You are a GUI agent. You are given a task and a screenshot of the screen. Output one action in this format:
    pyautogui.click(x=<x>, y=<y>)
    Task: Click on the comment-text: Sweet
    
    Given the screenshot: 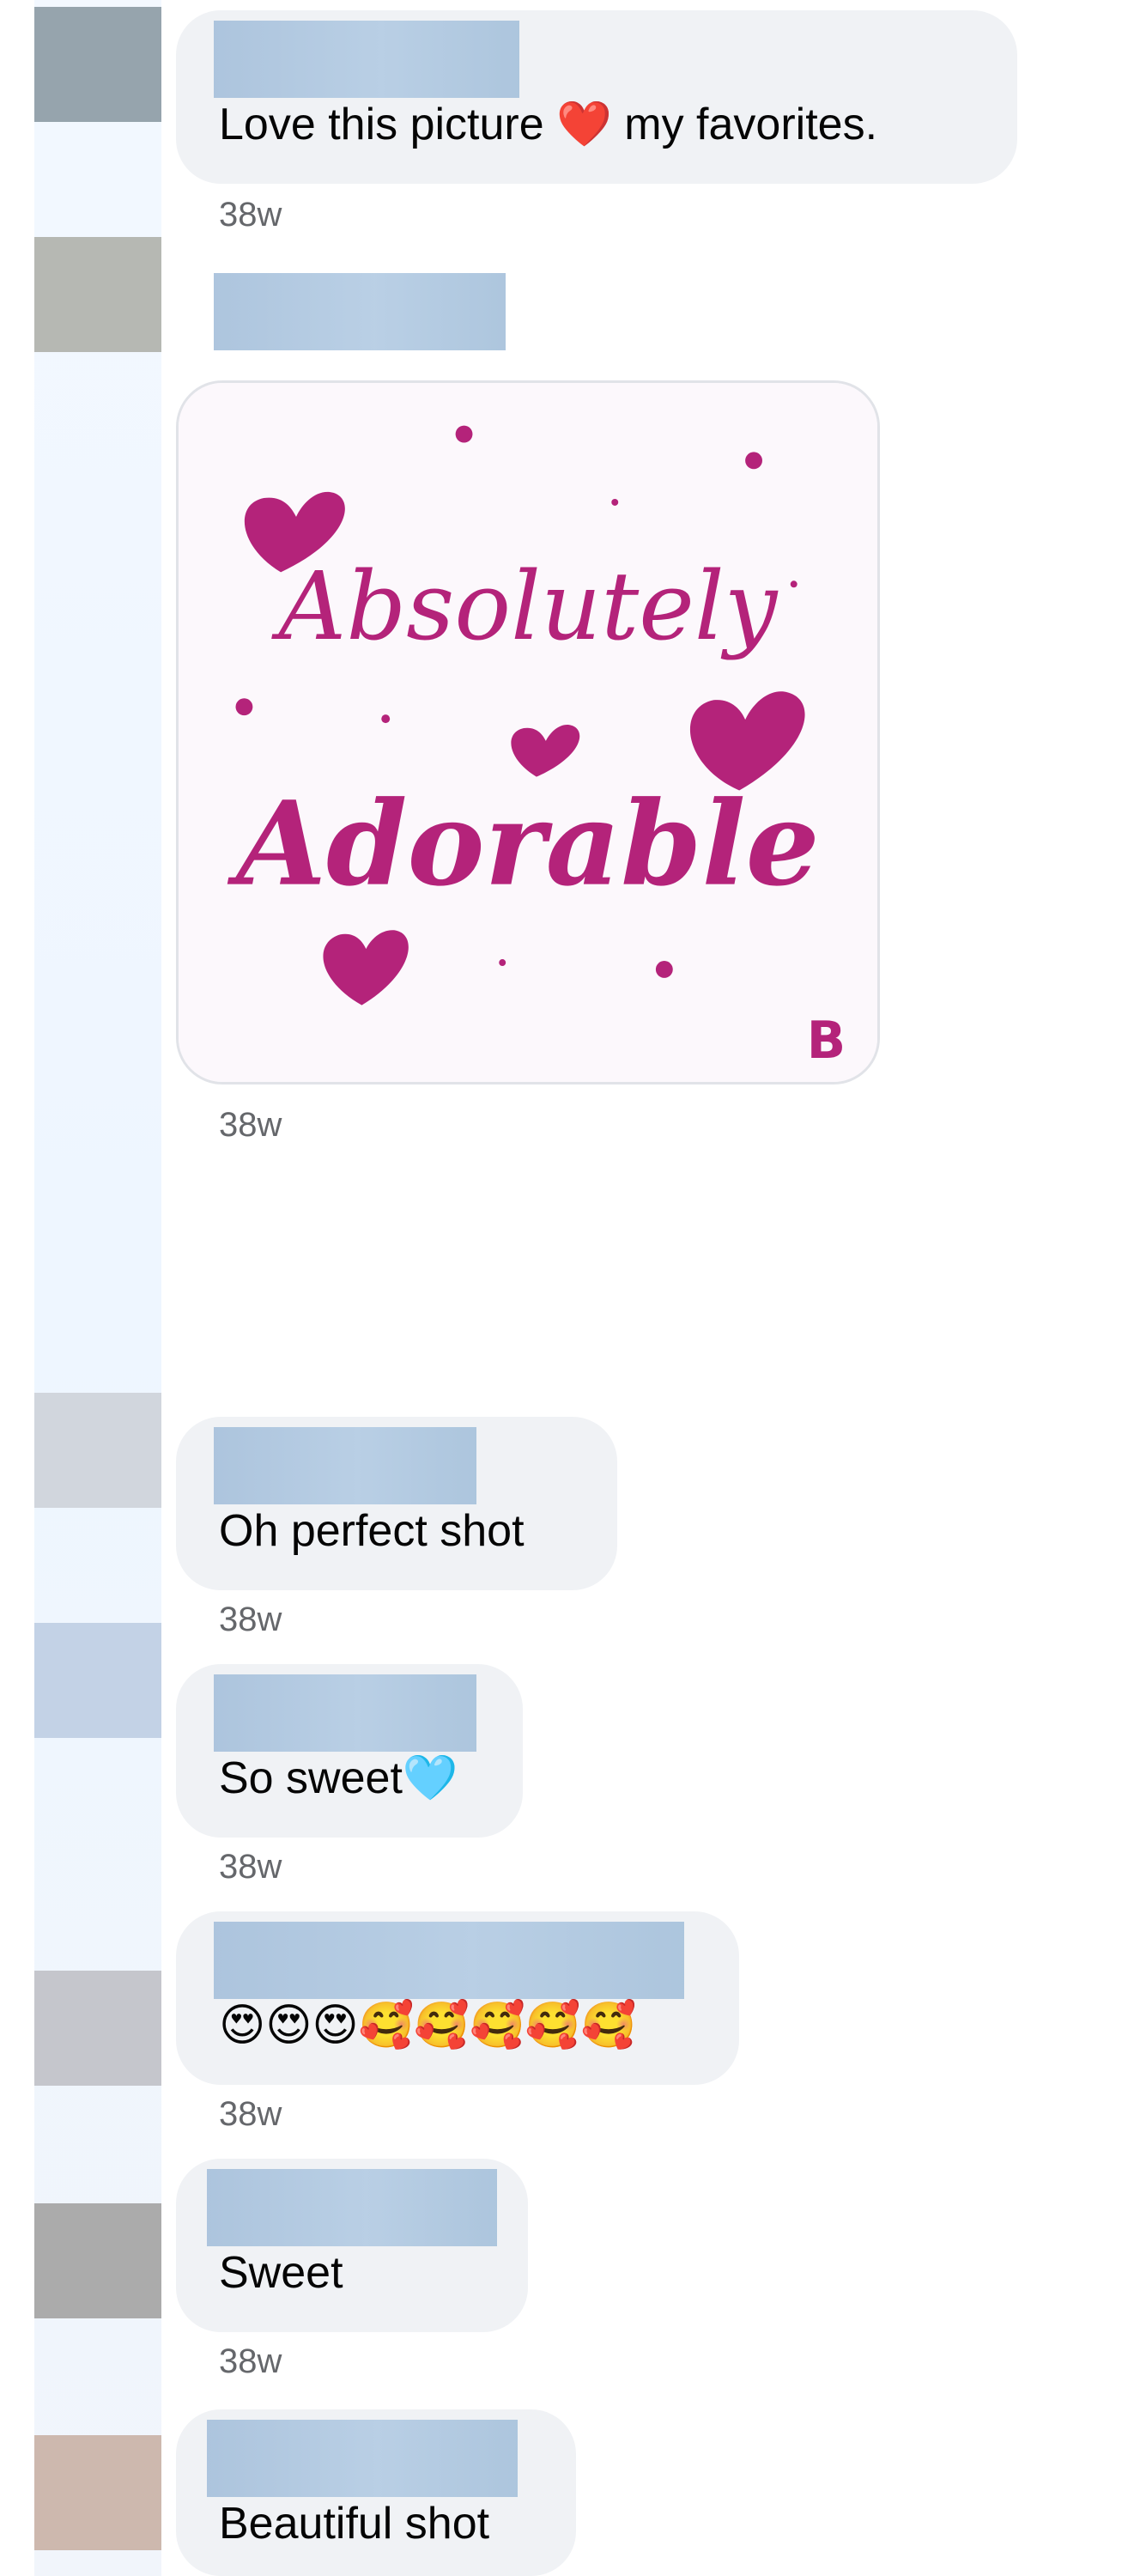 What is the action you would take?
    pyautogui.click(x=281, y=2273)
    